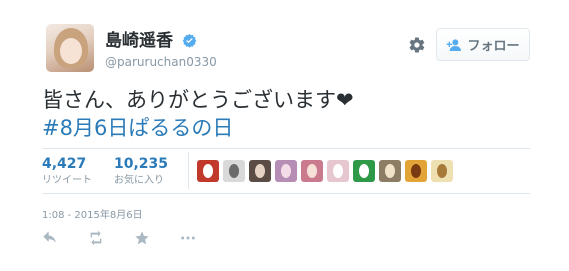 The width and height of the screenshot is (569, 271). What do you see at coordinates (345, 100) in the screenshot?
I see `heart-emoji: ❤` at bounding box center [345, 100].